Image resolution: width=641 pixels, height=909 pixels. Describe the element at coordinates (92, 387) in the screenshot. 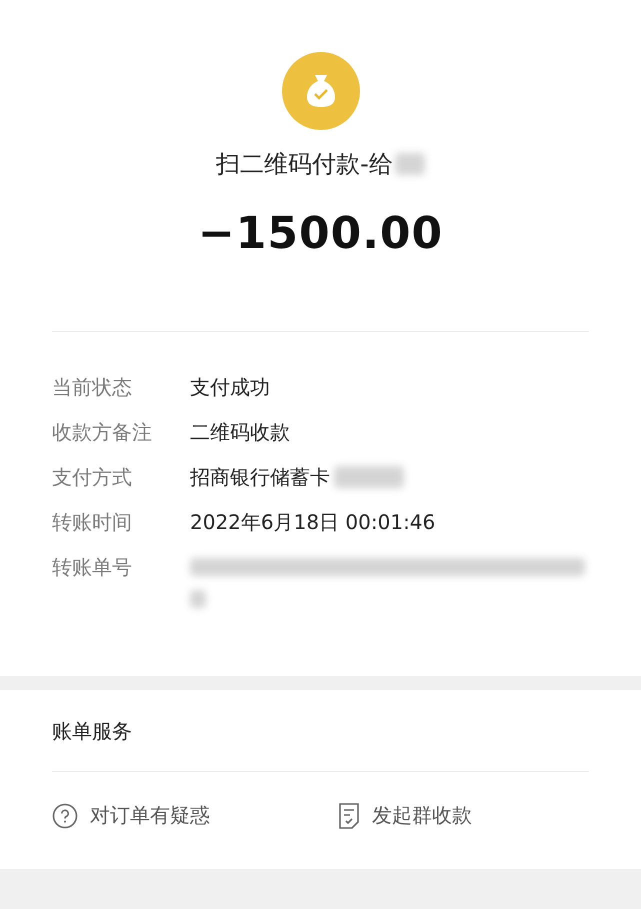

I see `detail-label: 当前状态` at that location.